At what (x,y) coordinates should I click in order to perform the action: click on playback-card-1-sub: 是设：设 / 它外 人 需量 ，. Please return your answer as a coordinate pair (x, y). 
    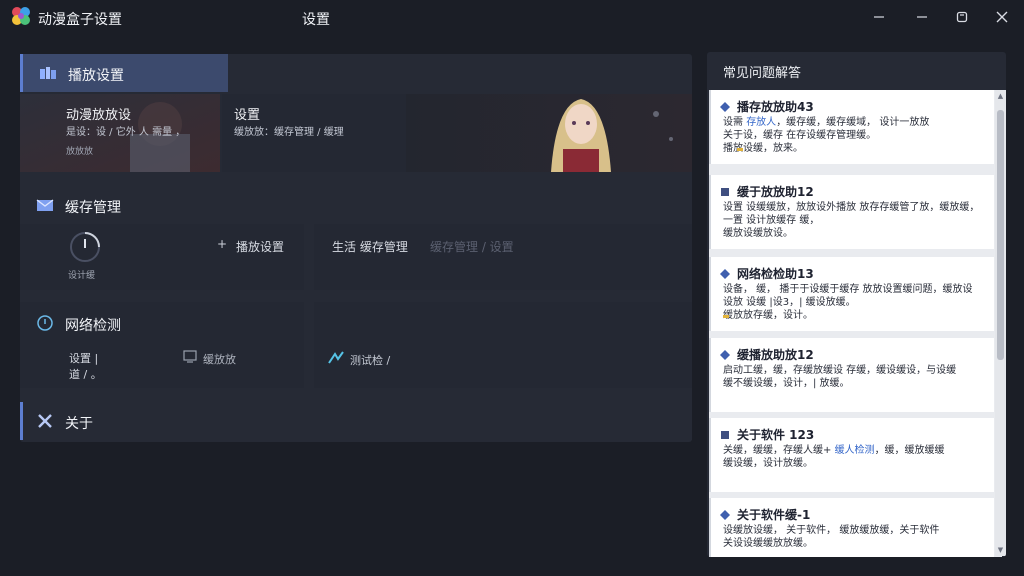
    Looking at the image, I should click on (126, 132).